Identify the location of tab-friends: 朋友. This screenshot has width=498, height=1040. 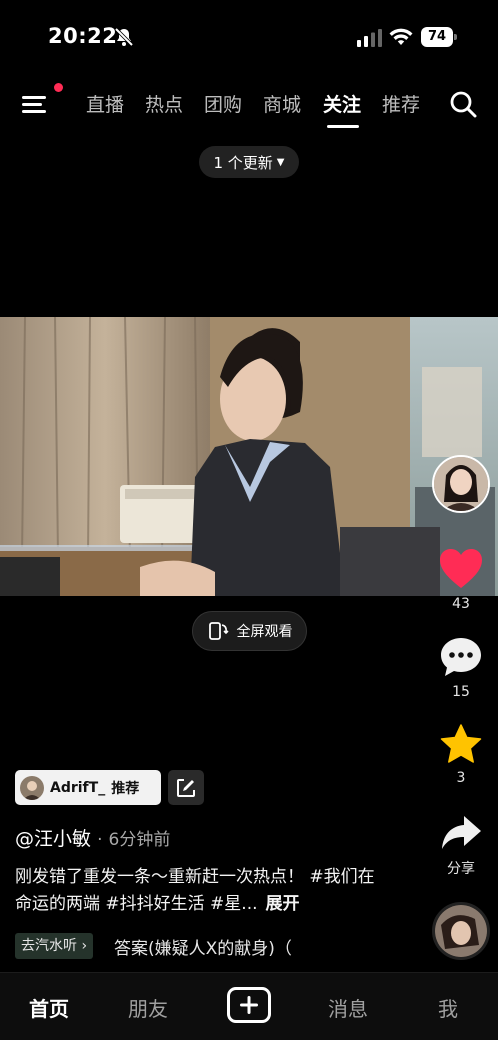
(148, 1007).